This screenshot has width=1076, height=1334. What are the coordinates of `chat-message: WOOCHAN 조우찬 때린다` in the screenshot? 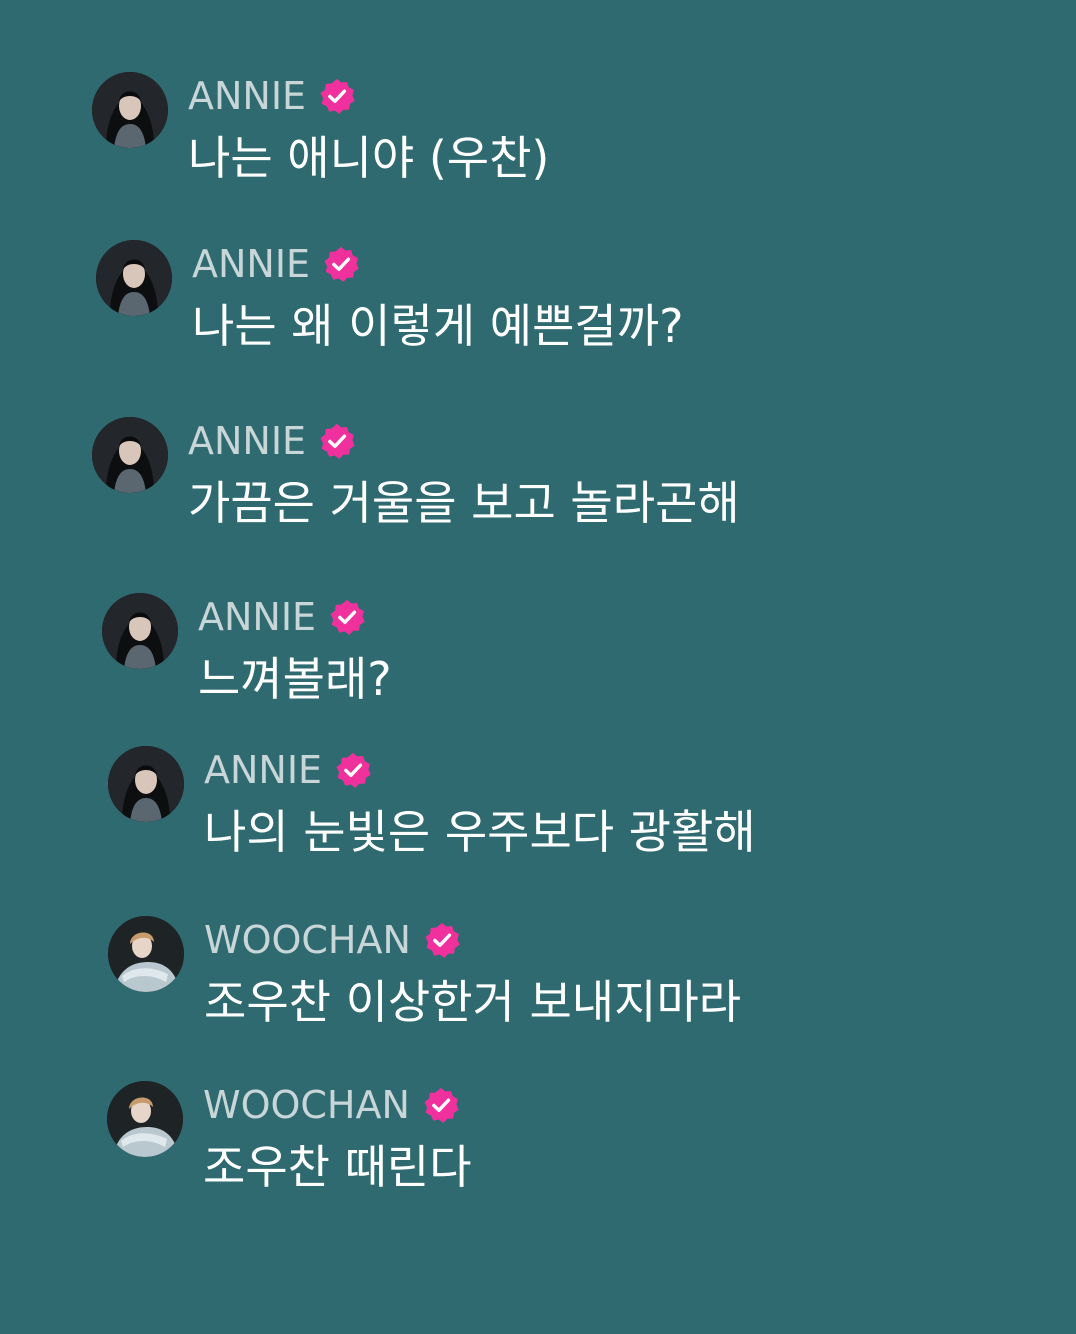 It's located at (557, 1151).